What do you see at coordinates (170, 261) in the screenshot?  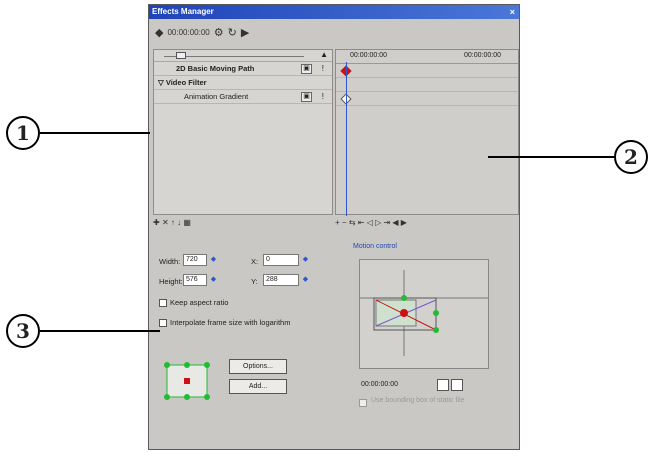 I see `width-label: Width:` at bounding box center [170, 261].